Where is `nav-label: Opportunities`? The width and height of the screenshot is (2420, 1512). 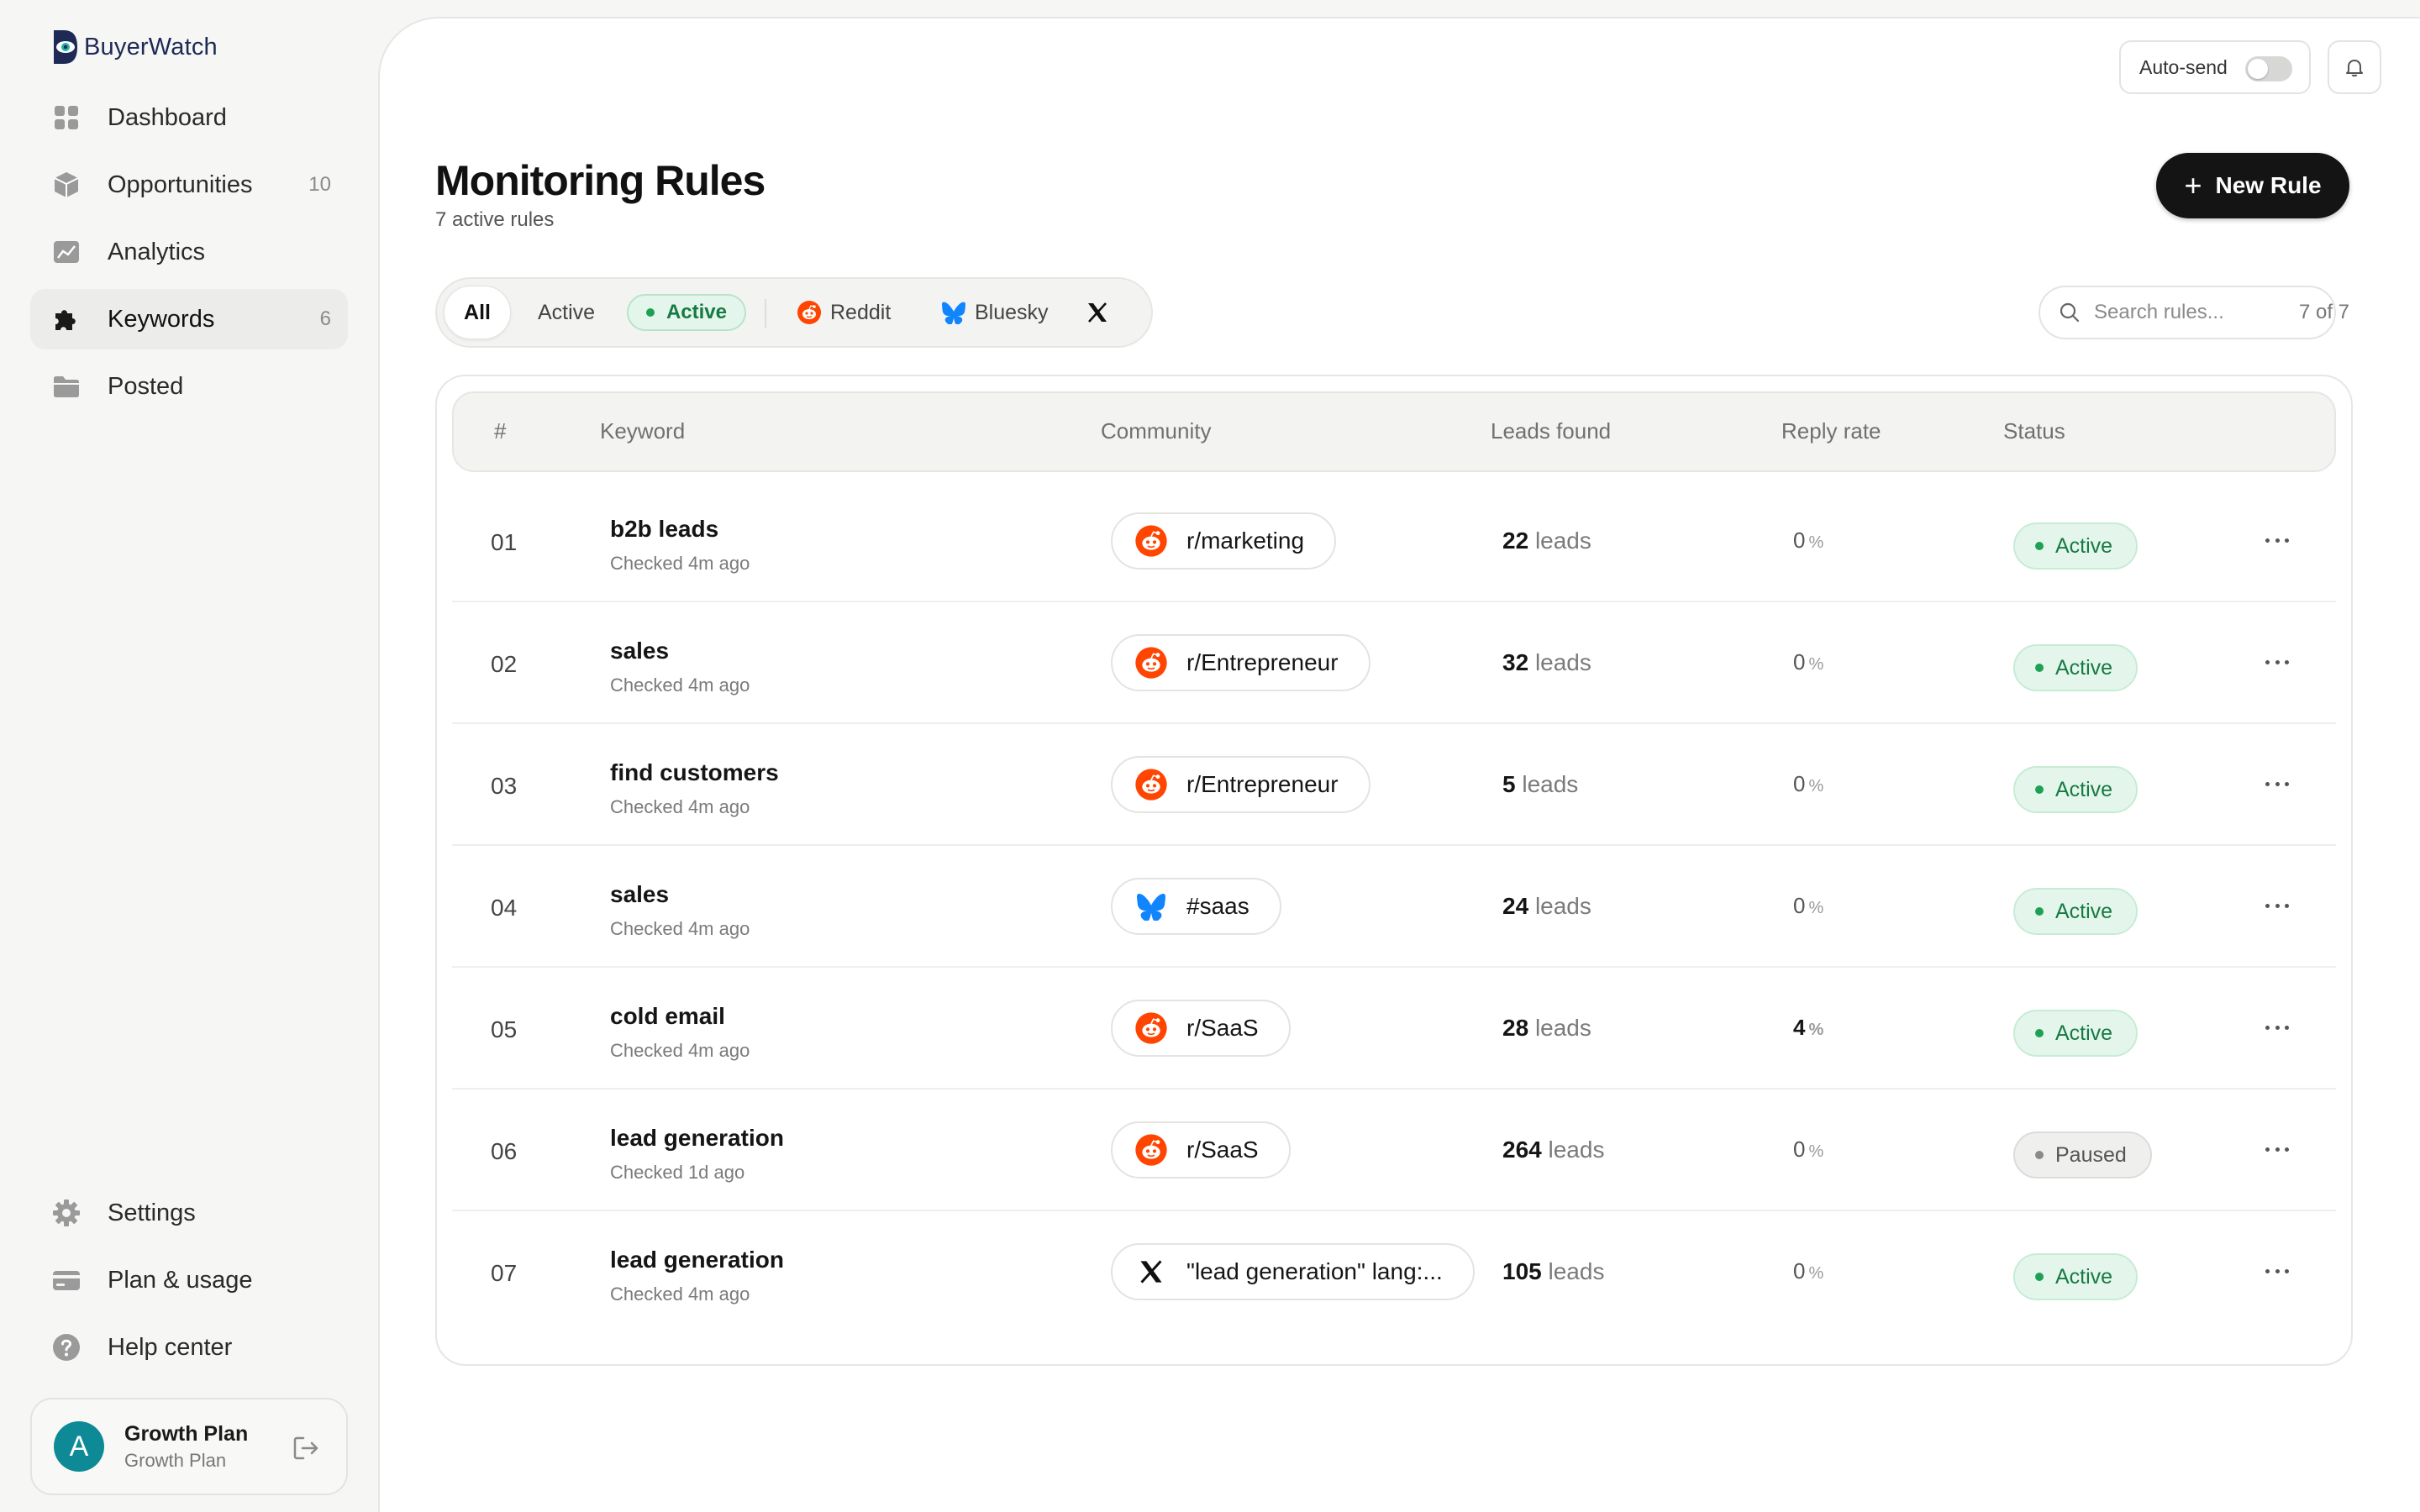 nav-label: Opportunities is located at coordinates (180, 184).